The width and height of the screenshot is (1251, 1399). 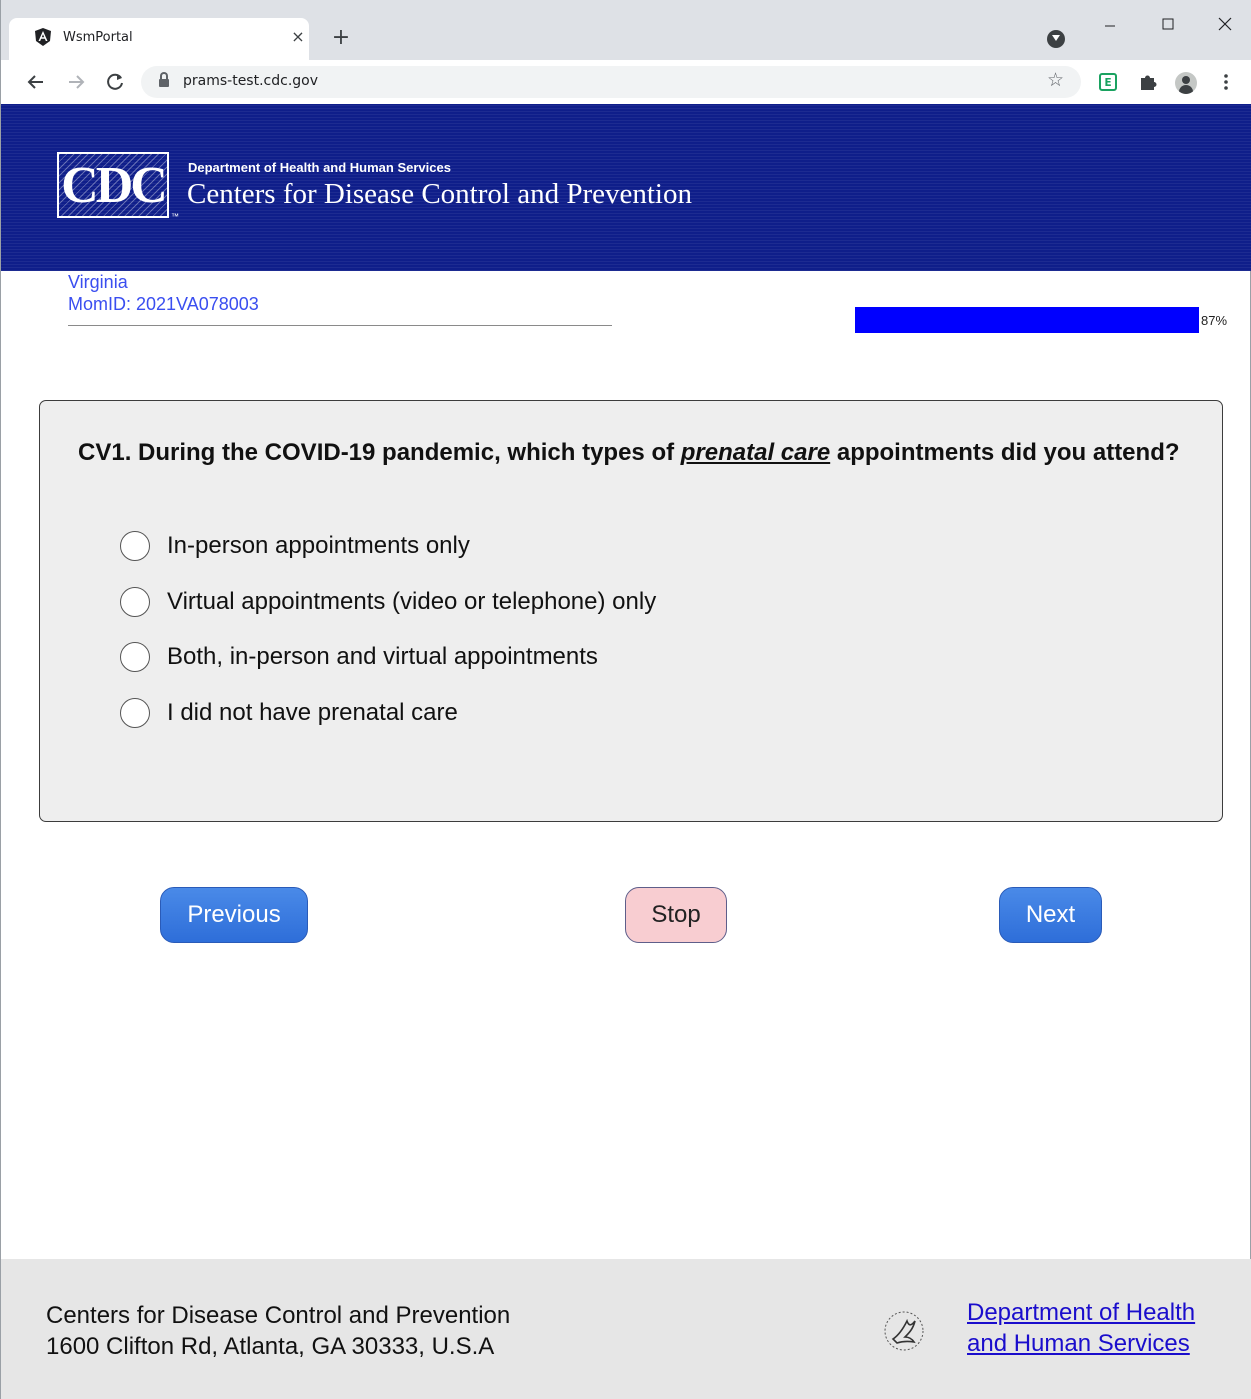 What do you see at coordinates (43, 37) in the screenshot?
I see `angular-favicon-icon` at bounding box center [43, 37].